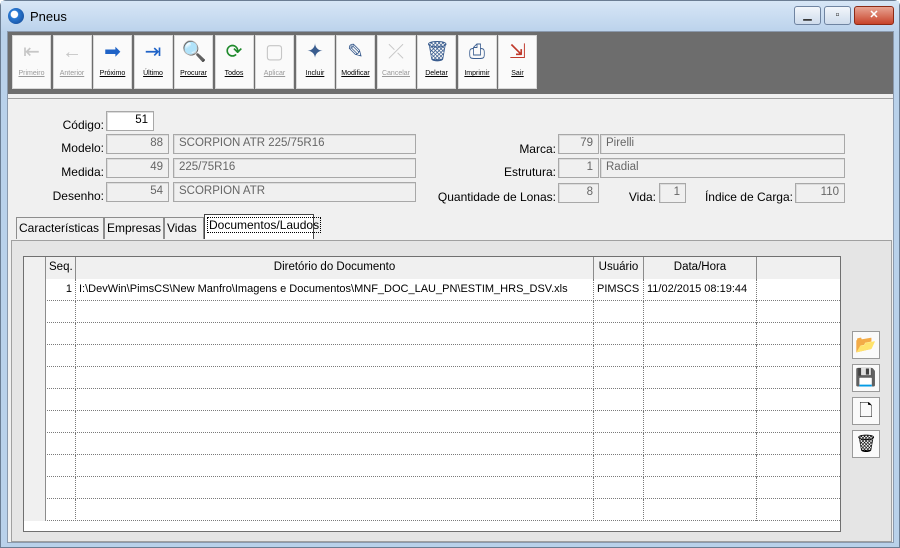 This screenshot has height=548, width=900. I want to click on vida-field: 1, so click(672, 193).